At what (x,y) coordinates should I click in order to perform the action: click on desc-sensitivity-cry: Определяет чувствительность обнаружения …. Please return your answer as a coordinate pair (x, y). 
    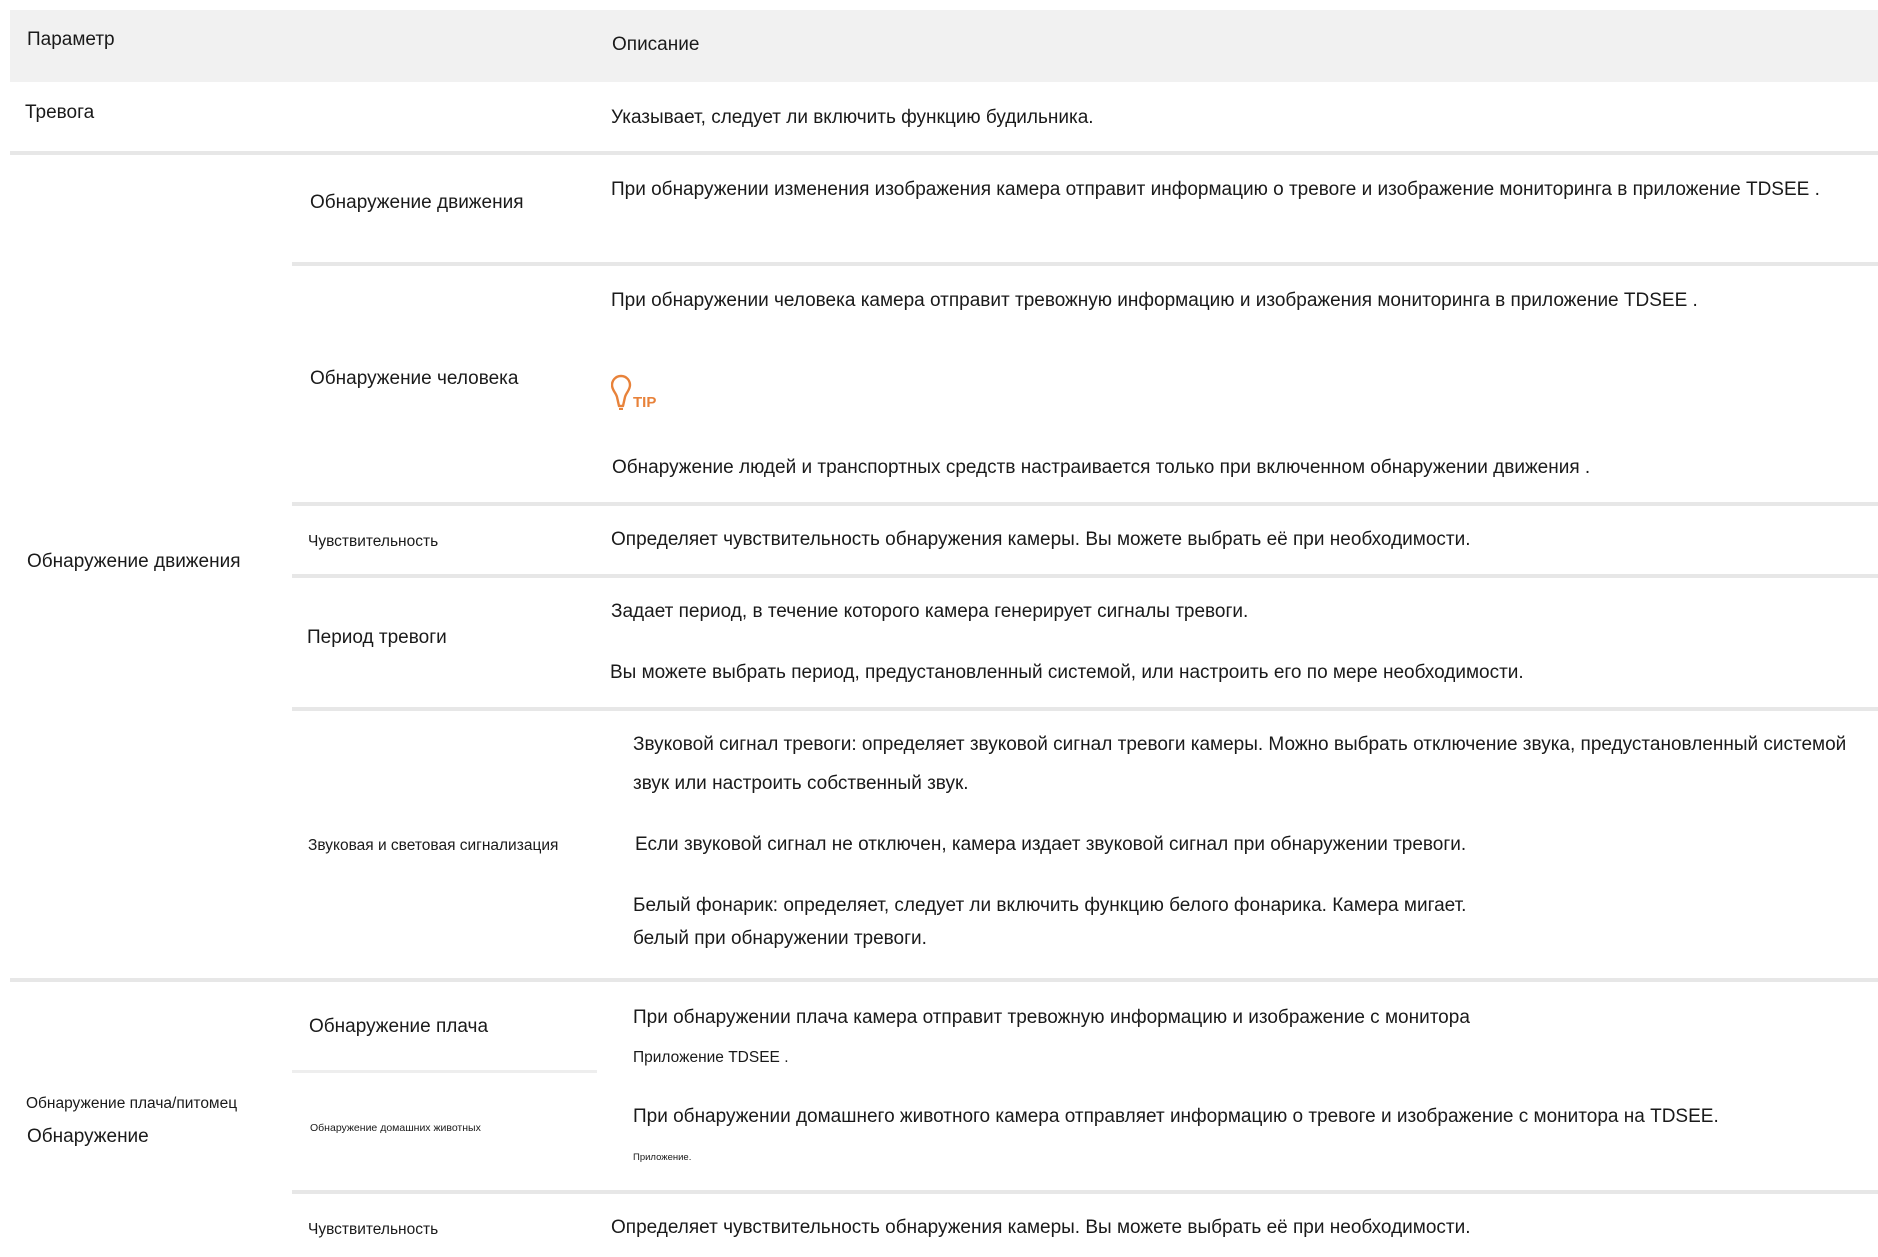
    Looking at the image, I should click on (1041, 1227).